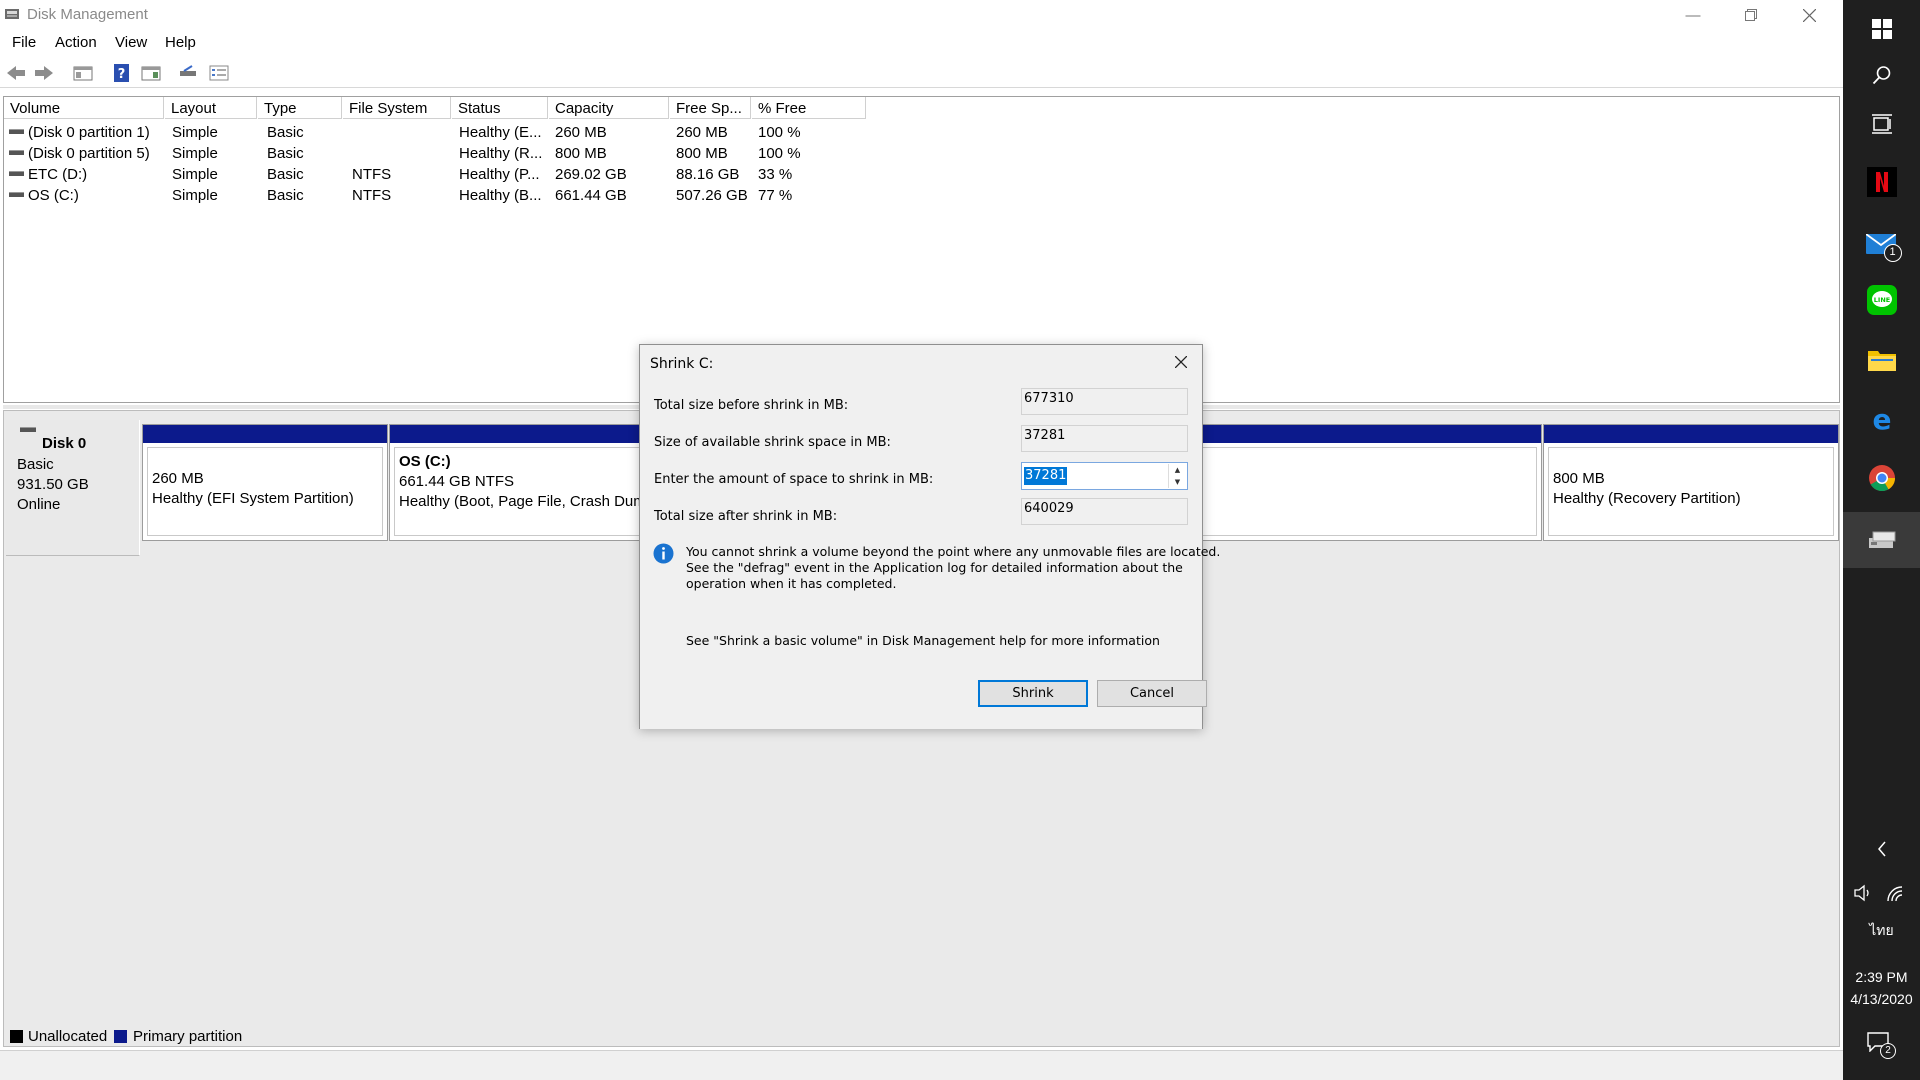  What do you see at coordinates (211, 108) in the screenshot?
I see `column-header-layout: Layout` at bounding box center [211, 108].